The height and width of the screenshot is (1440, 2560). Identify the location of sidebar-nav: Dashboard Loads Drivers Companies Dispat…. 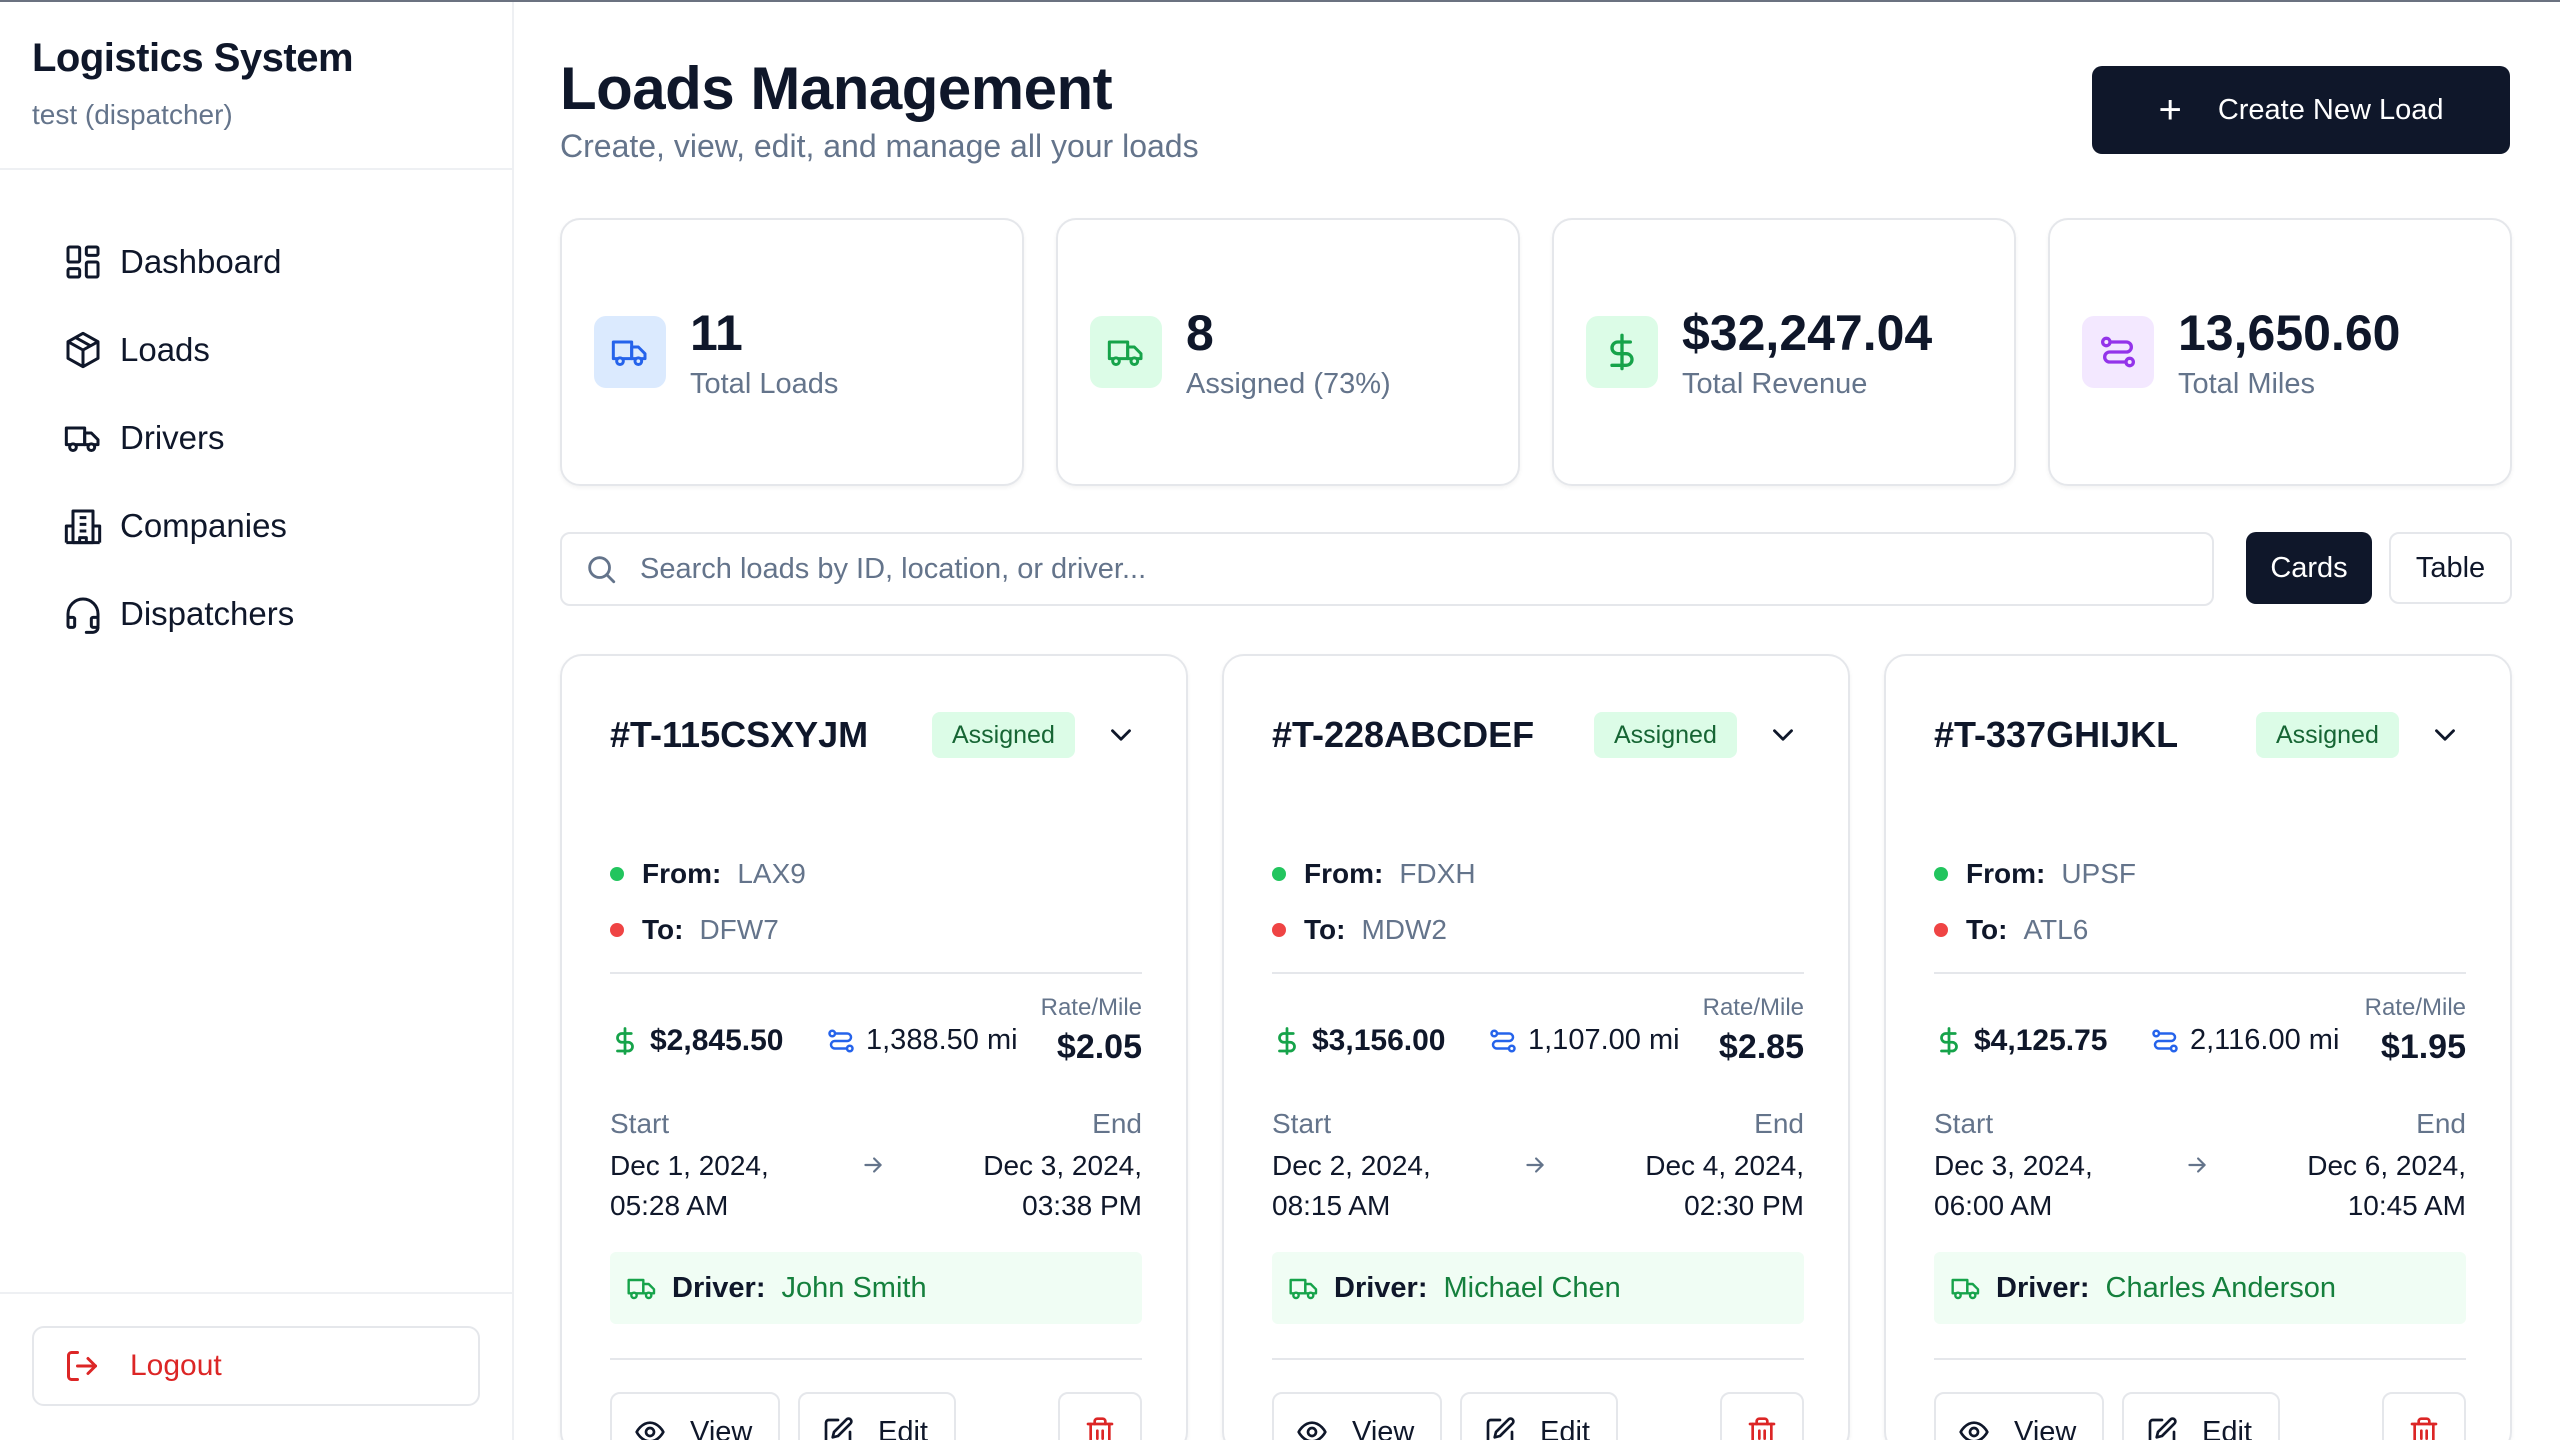
(256, 414).